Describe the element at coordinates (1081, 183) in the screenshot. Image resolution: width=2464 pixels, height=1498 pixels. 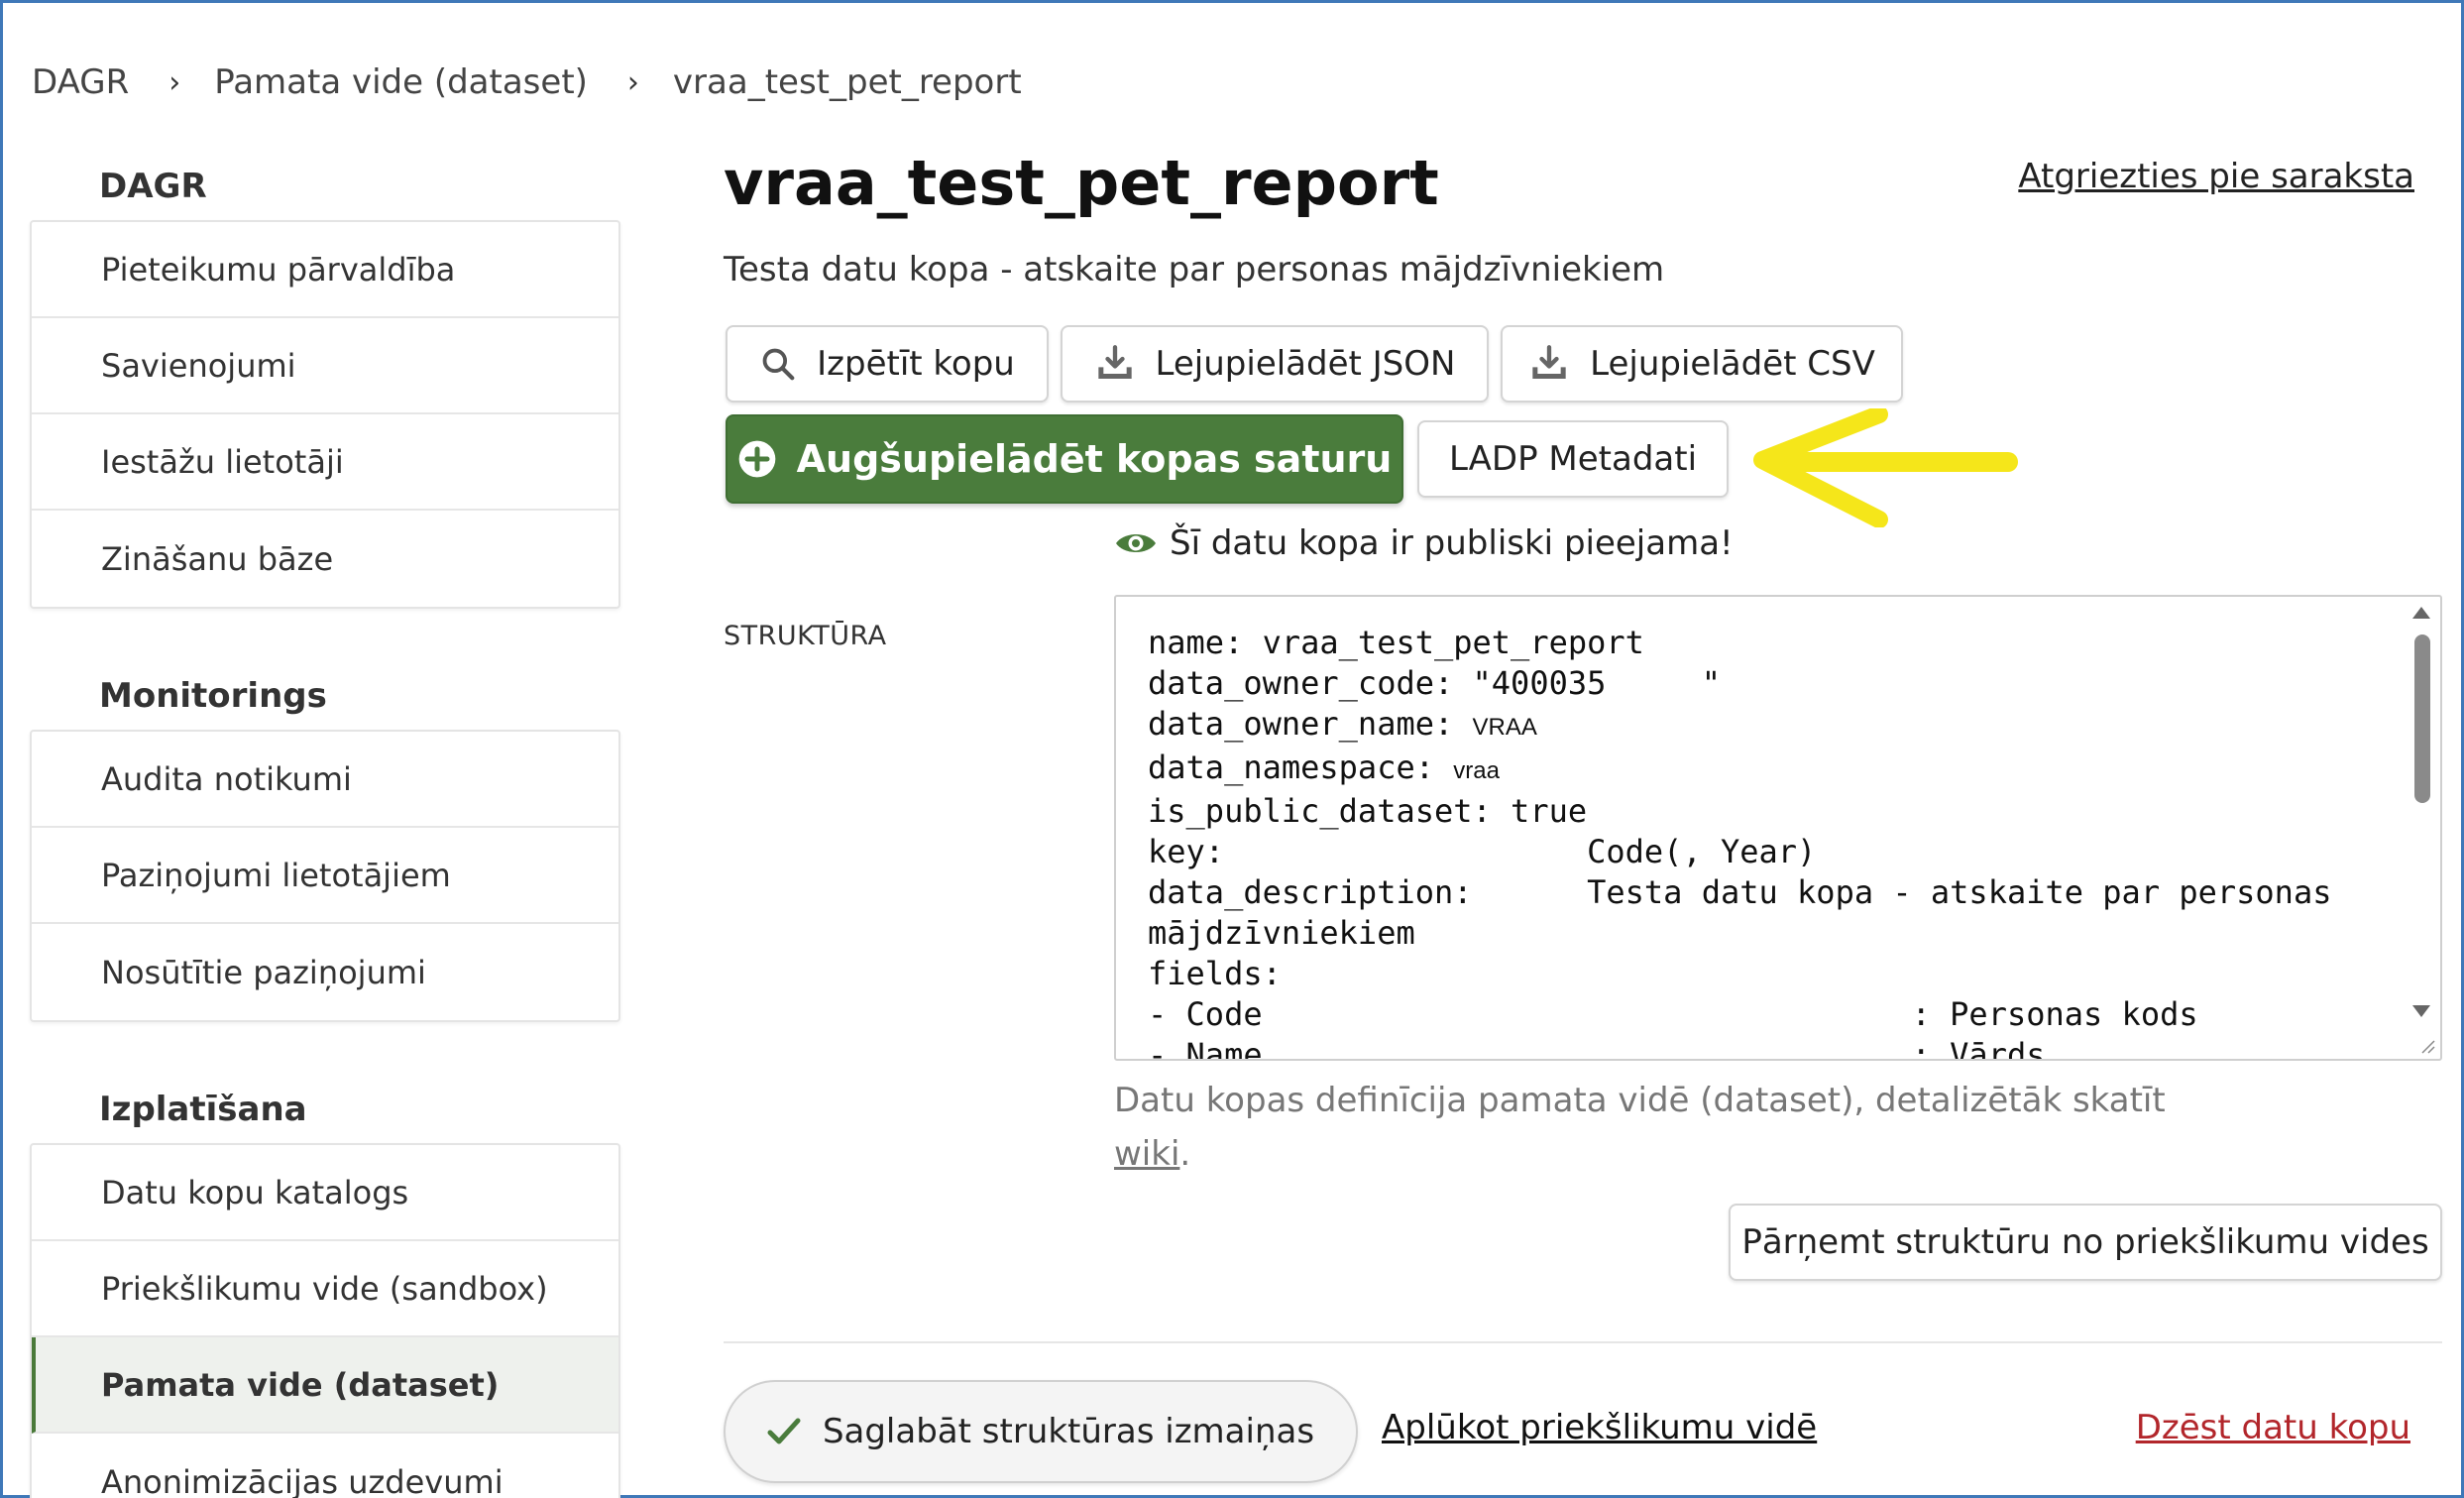
I see `page-title: vraa_test_pet_report` at that location.